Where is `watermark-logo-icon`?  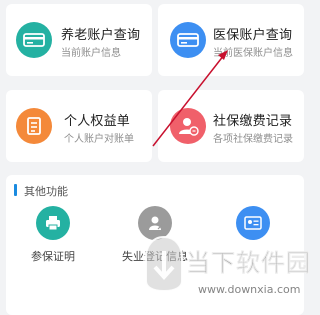 watermark-logo-icon is located at coordinates (164, 264).